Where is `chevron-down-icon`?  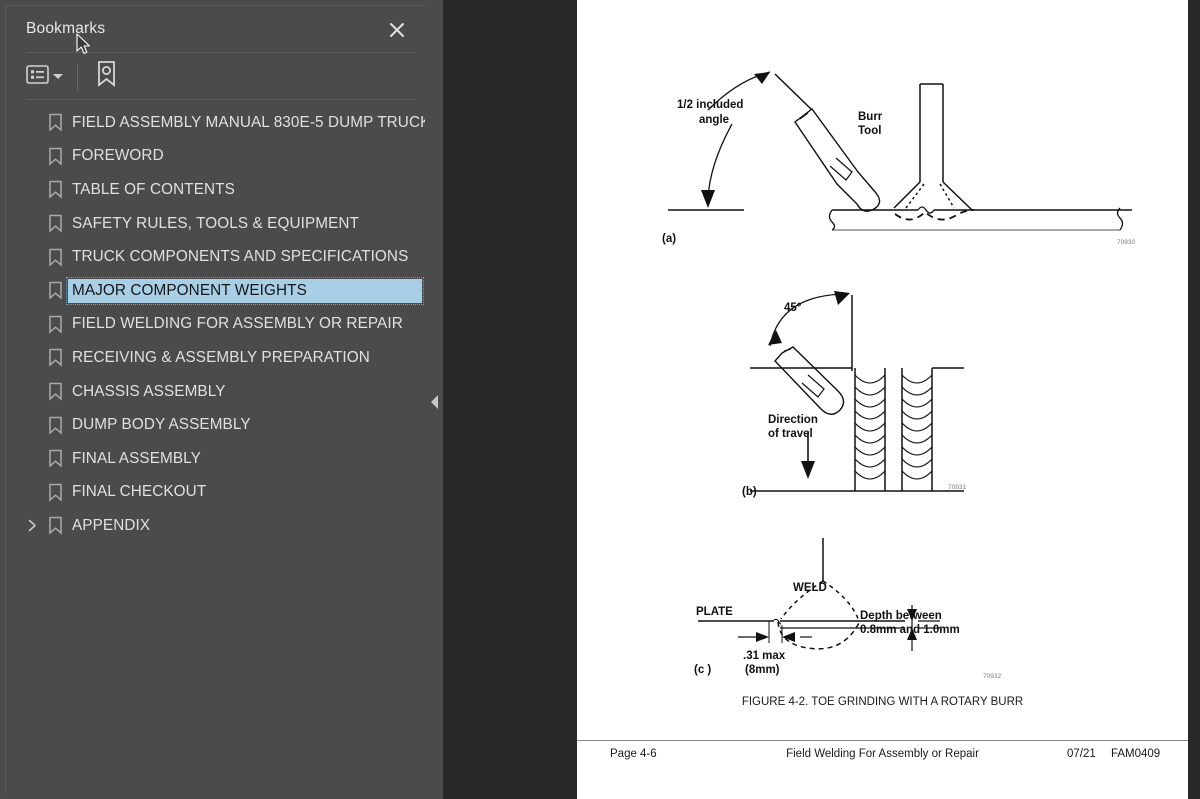 chevron-down-icon is located at coordinates (58, 76).